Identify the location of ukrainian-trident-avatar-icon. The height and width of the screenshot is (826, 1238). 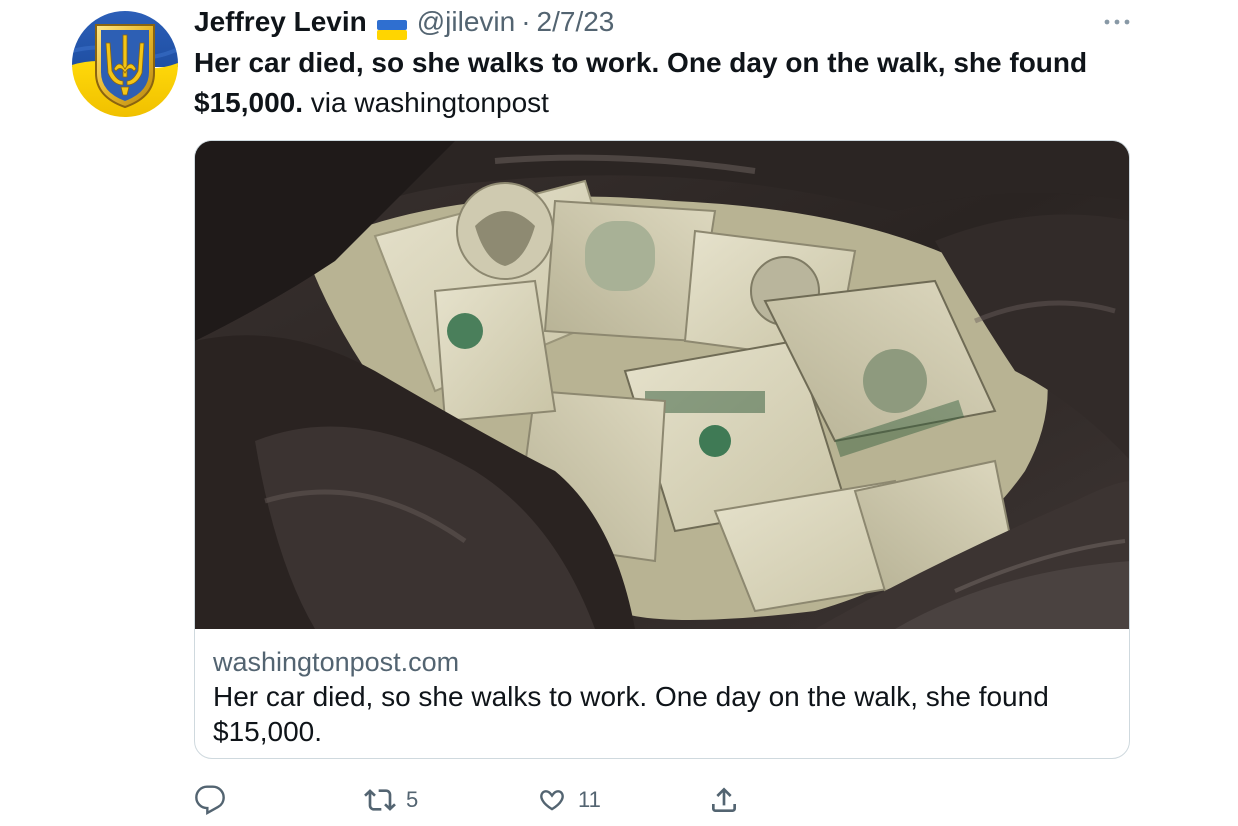
(125, 64).